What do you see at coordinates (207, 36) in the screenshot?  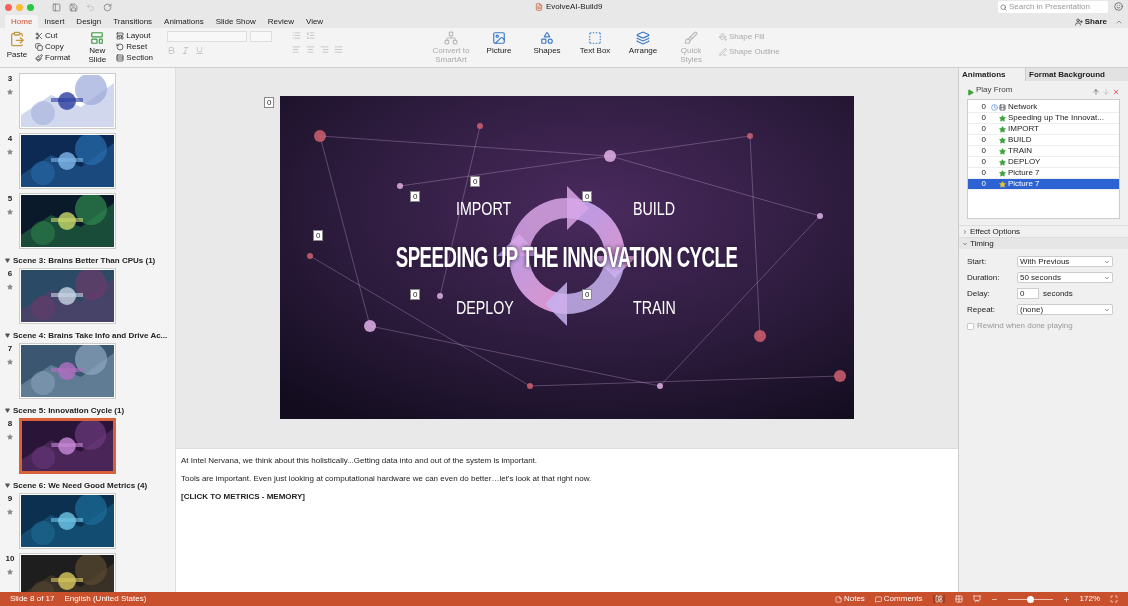 I see `font-field` at bounding box center [207, 36].